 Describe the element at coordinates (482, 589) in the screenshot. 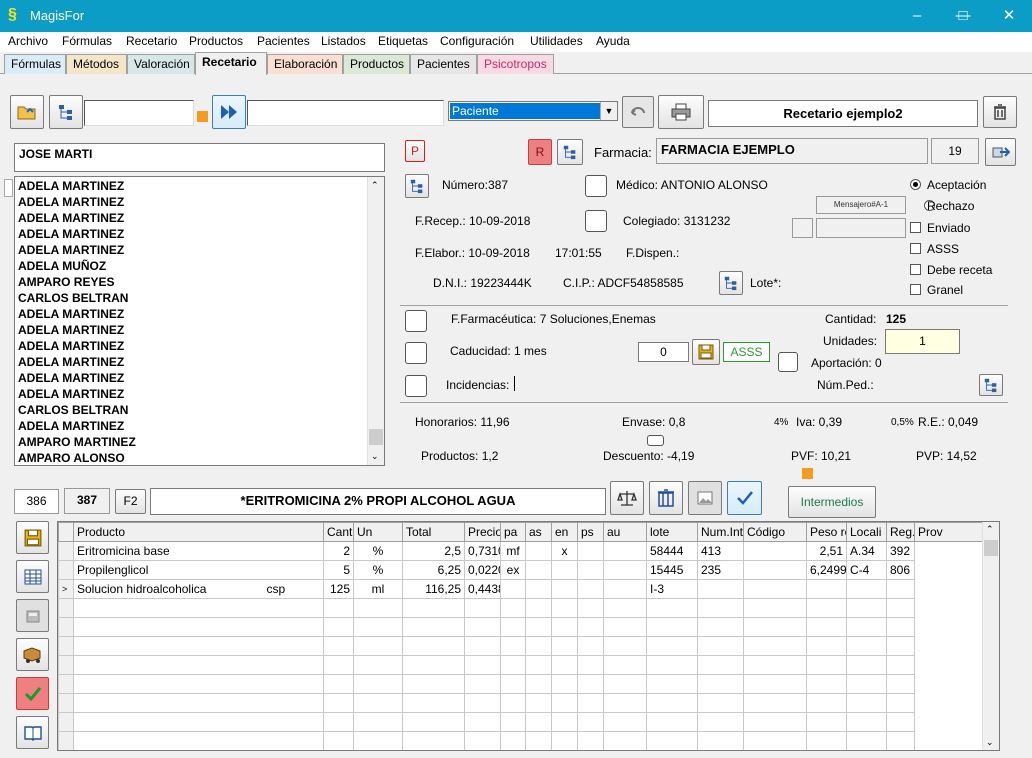

I see `table-cell: 0,443889` at that location.